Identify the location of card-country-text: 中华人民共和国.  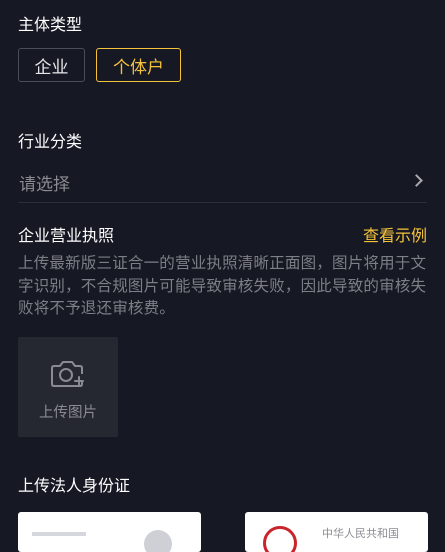
(360, 533).